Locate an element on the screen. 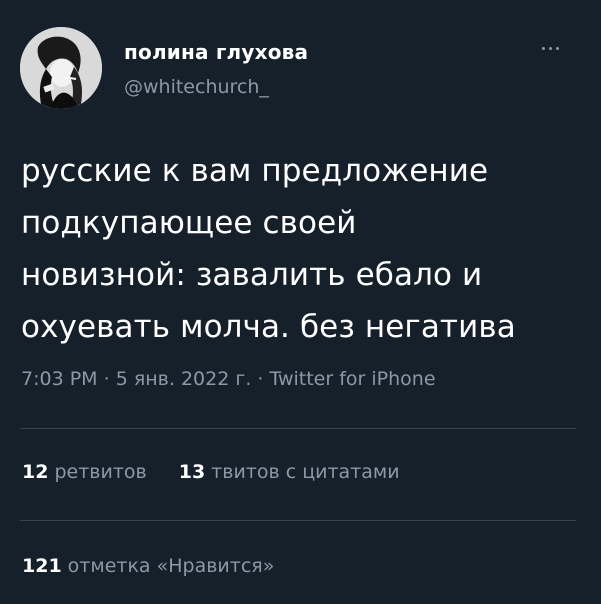 The width and height of the screenshot is (601, 604). author-handle: @whitechurch_ is located at coordinates (196, 87).